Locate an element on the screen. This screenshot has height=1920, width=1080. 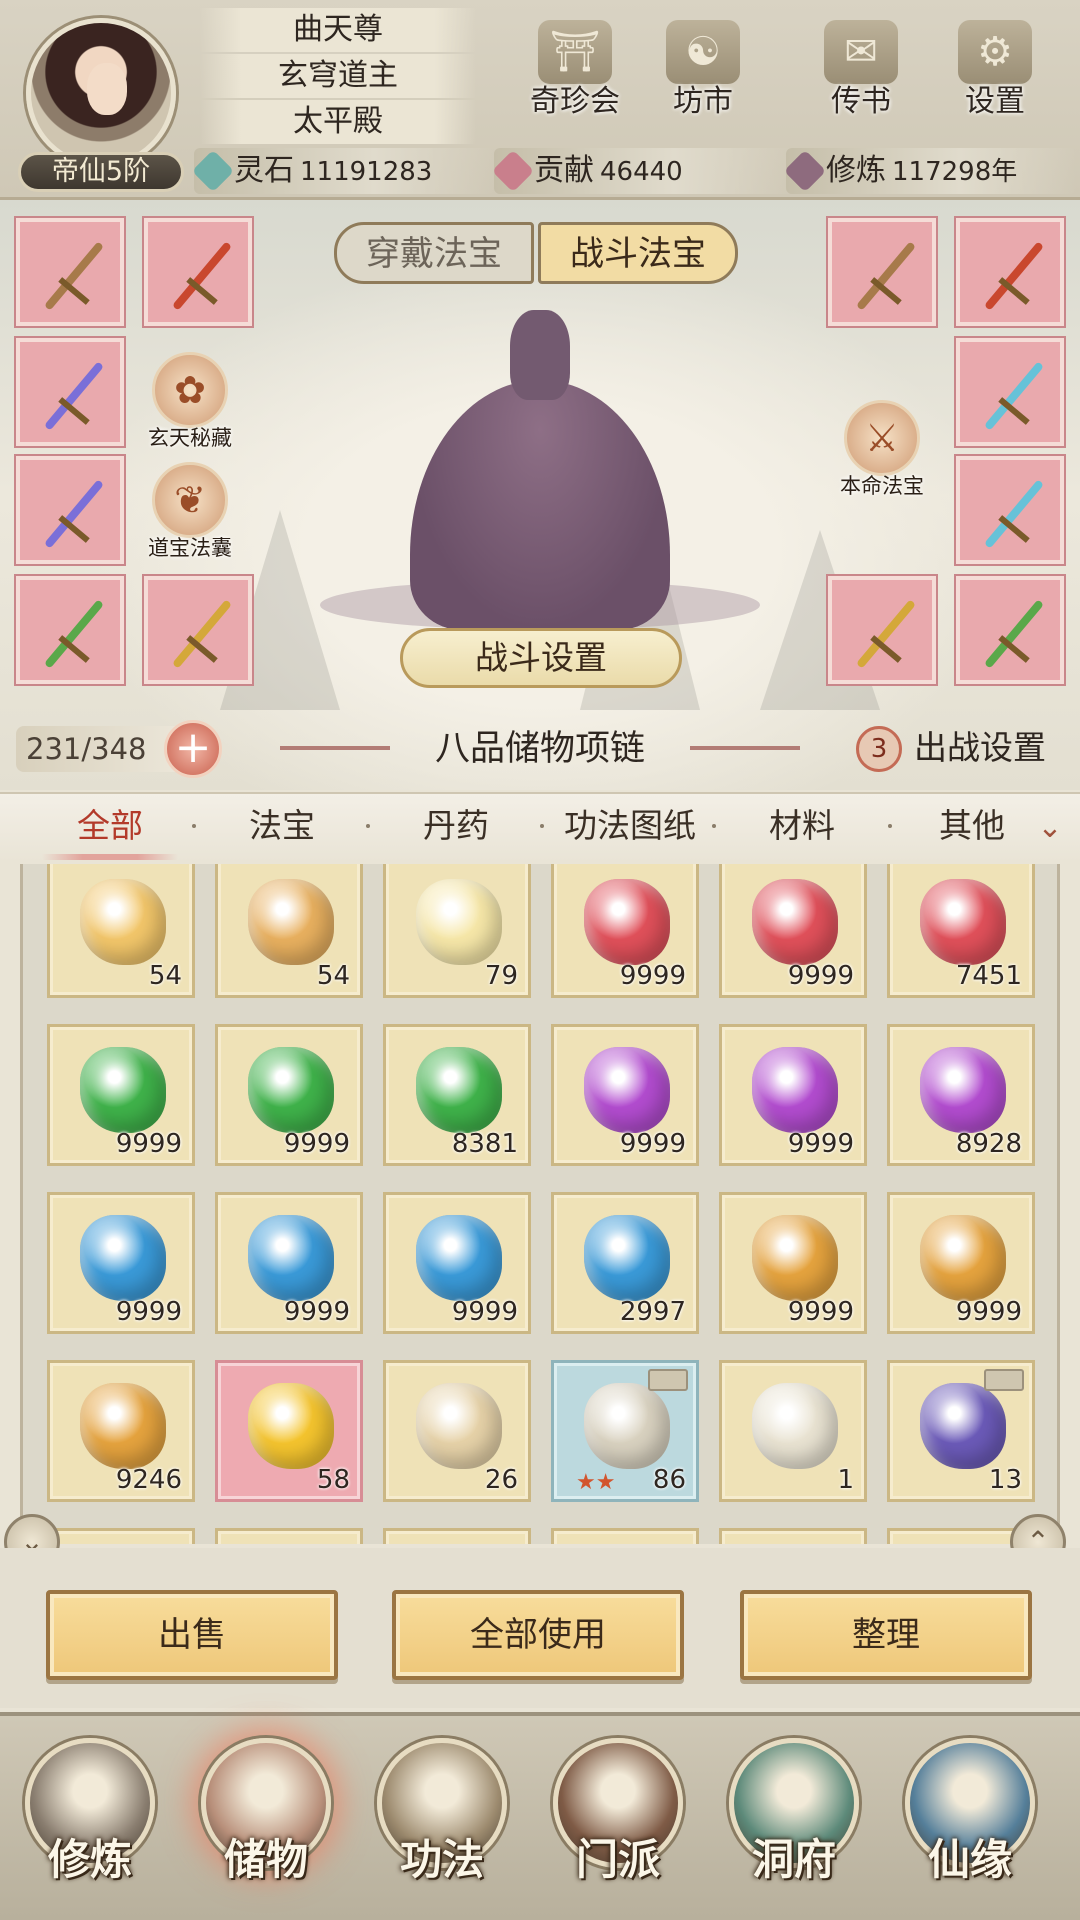
orange-gem-icon is located at coordinates (963, 1258).